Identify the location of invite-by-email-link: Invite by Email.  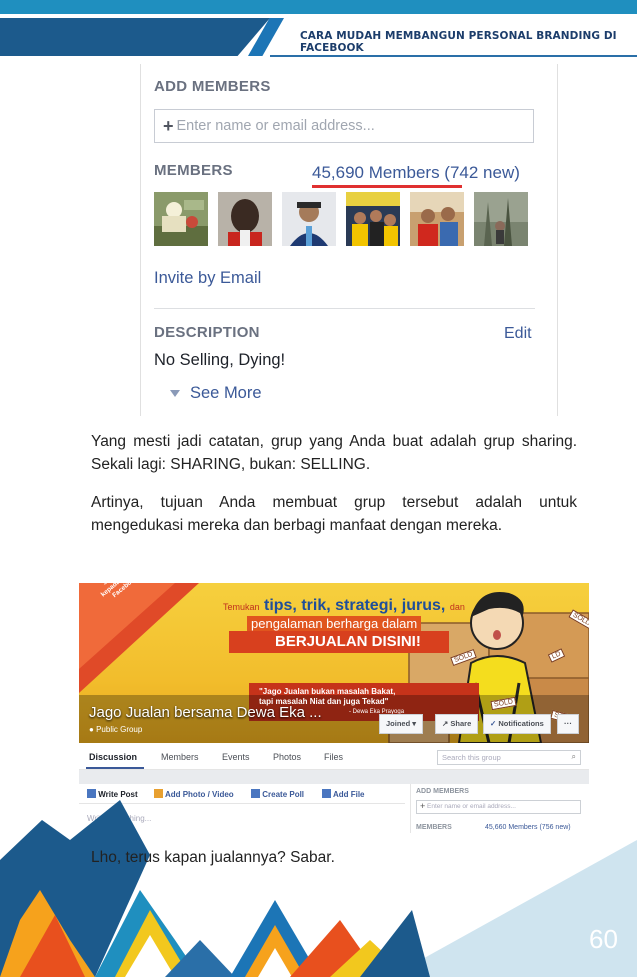
(207, 278).